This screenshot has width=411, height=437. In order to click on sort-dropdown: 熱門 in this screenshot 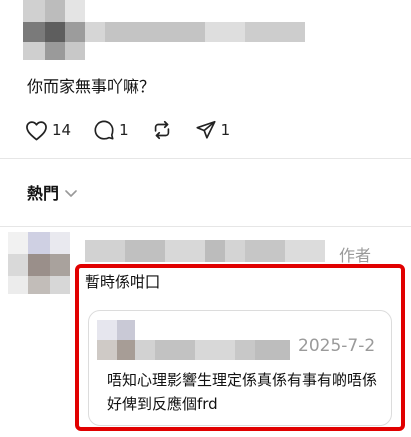, I will do `click(52, 192)`.